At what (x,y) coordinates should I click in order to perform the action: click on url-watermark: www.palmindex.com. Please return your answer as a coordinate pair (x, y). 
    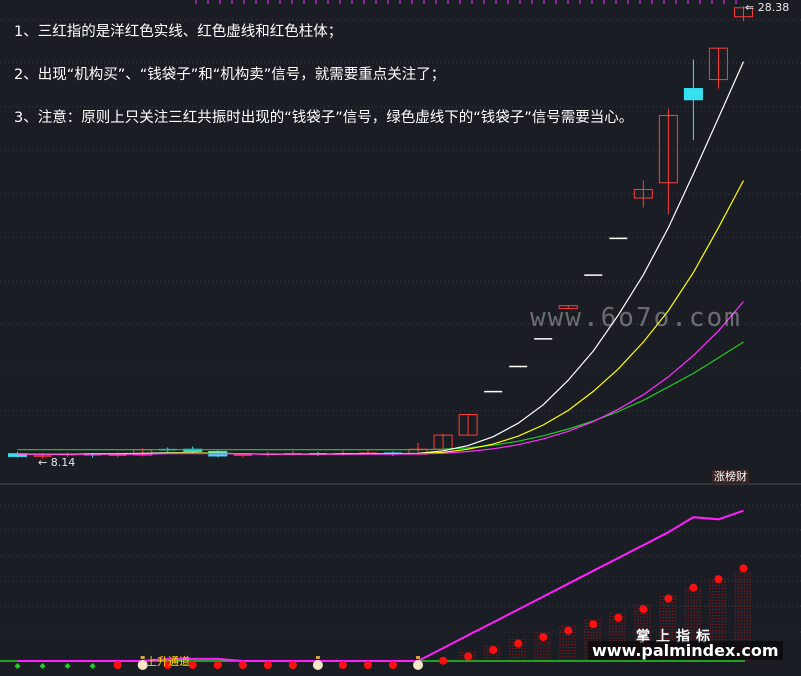
    Looking at the image, I should click on (685, 650).